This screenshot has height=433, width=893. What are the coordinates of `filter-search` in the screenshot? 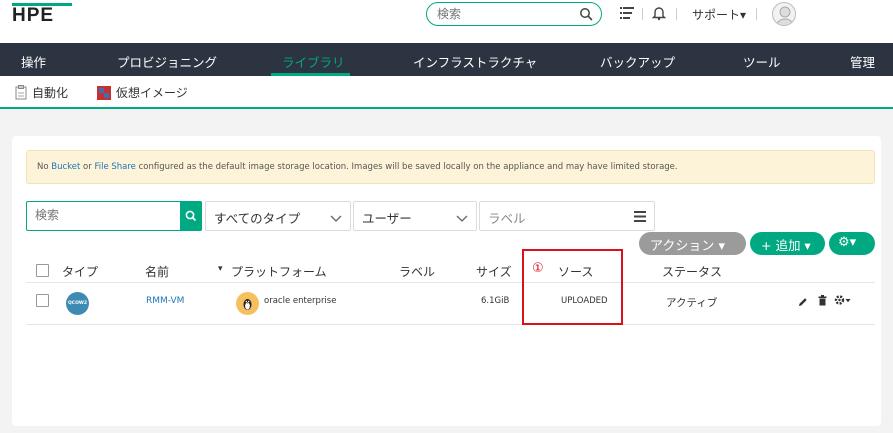 It's located at (114, 216).